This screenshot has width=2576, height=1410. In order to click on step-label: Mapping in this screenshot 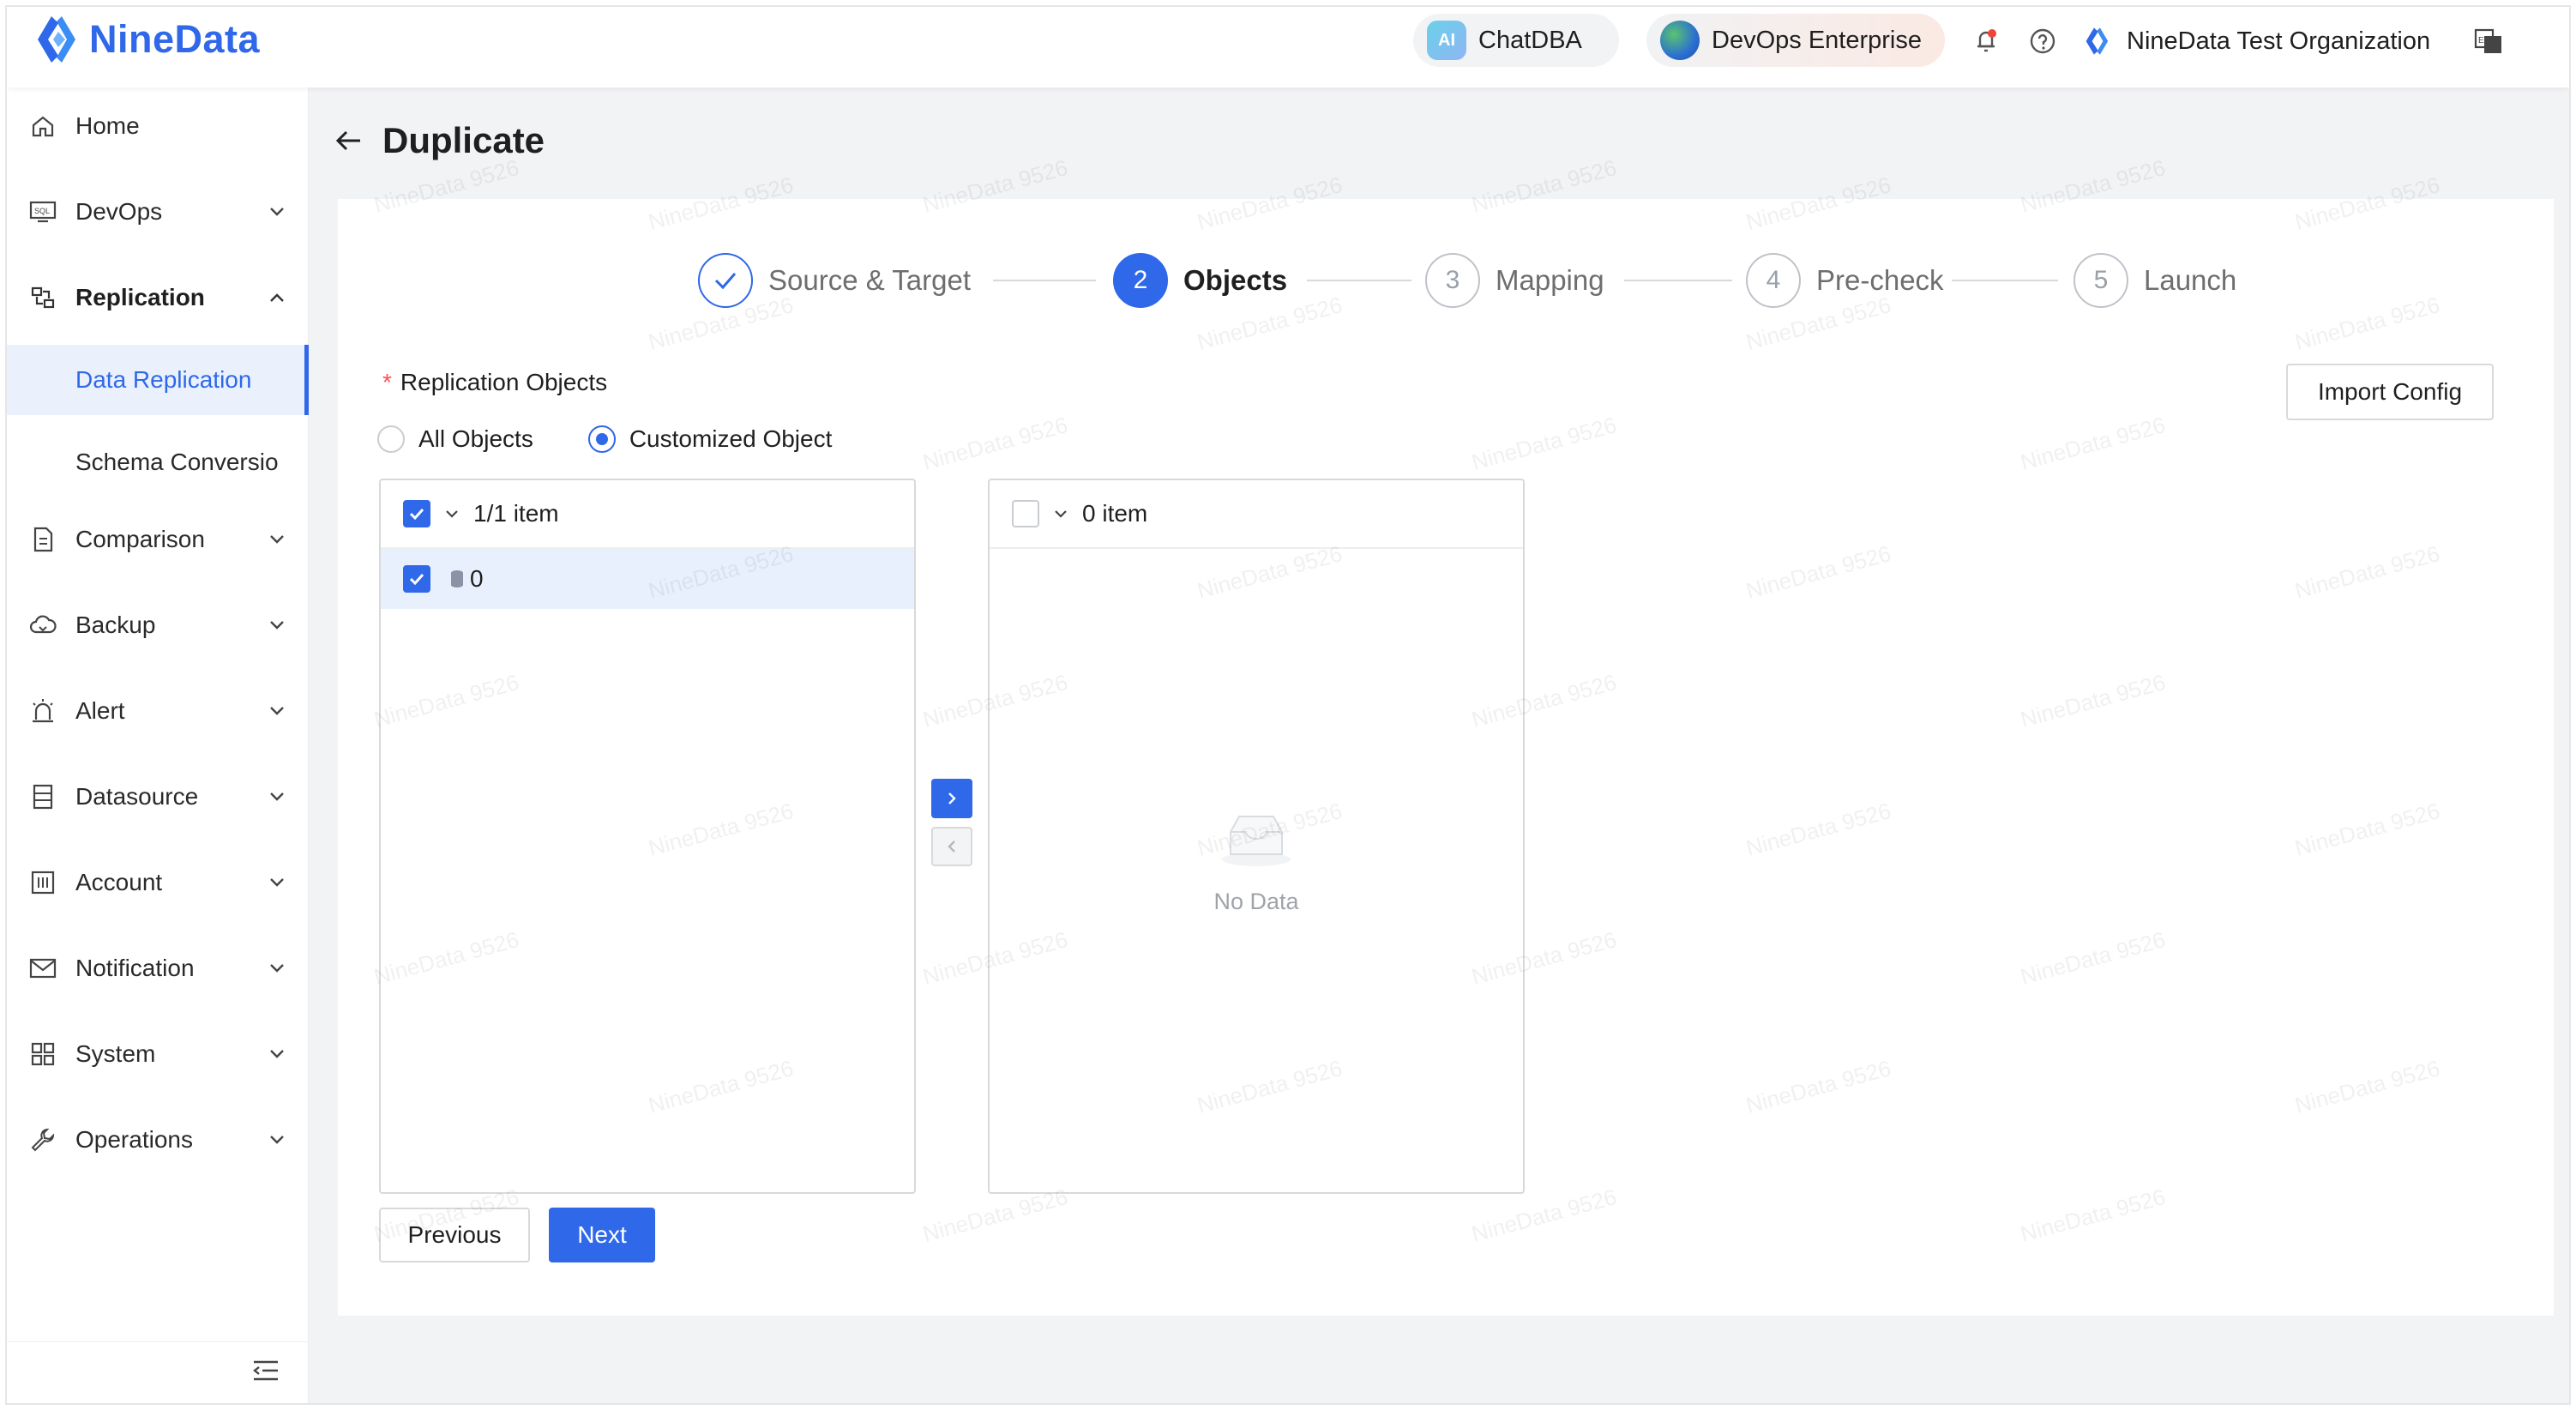, I will do `click(1550, 280)`.